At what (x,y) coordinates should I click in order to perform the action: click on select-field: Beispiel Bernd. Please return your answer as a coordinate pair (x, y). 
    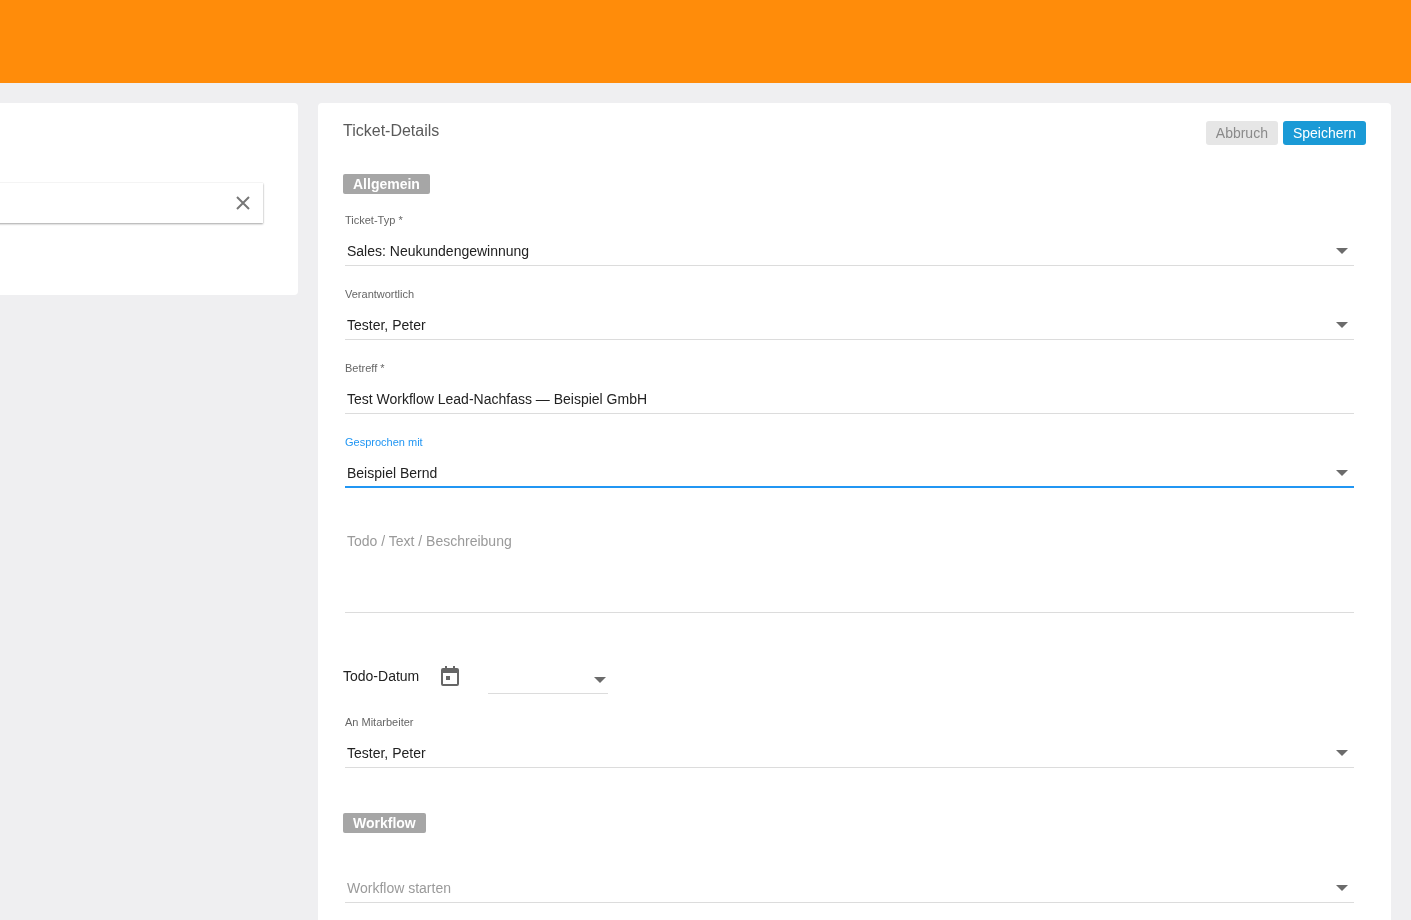
    Looking at the image, I should click on (849, 475).